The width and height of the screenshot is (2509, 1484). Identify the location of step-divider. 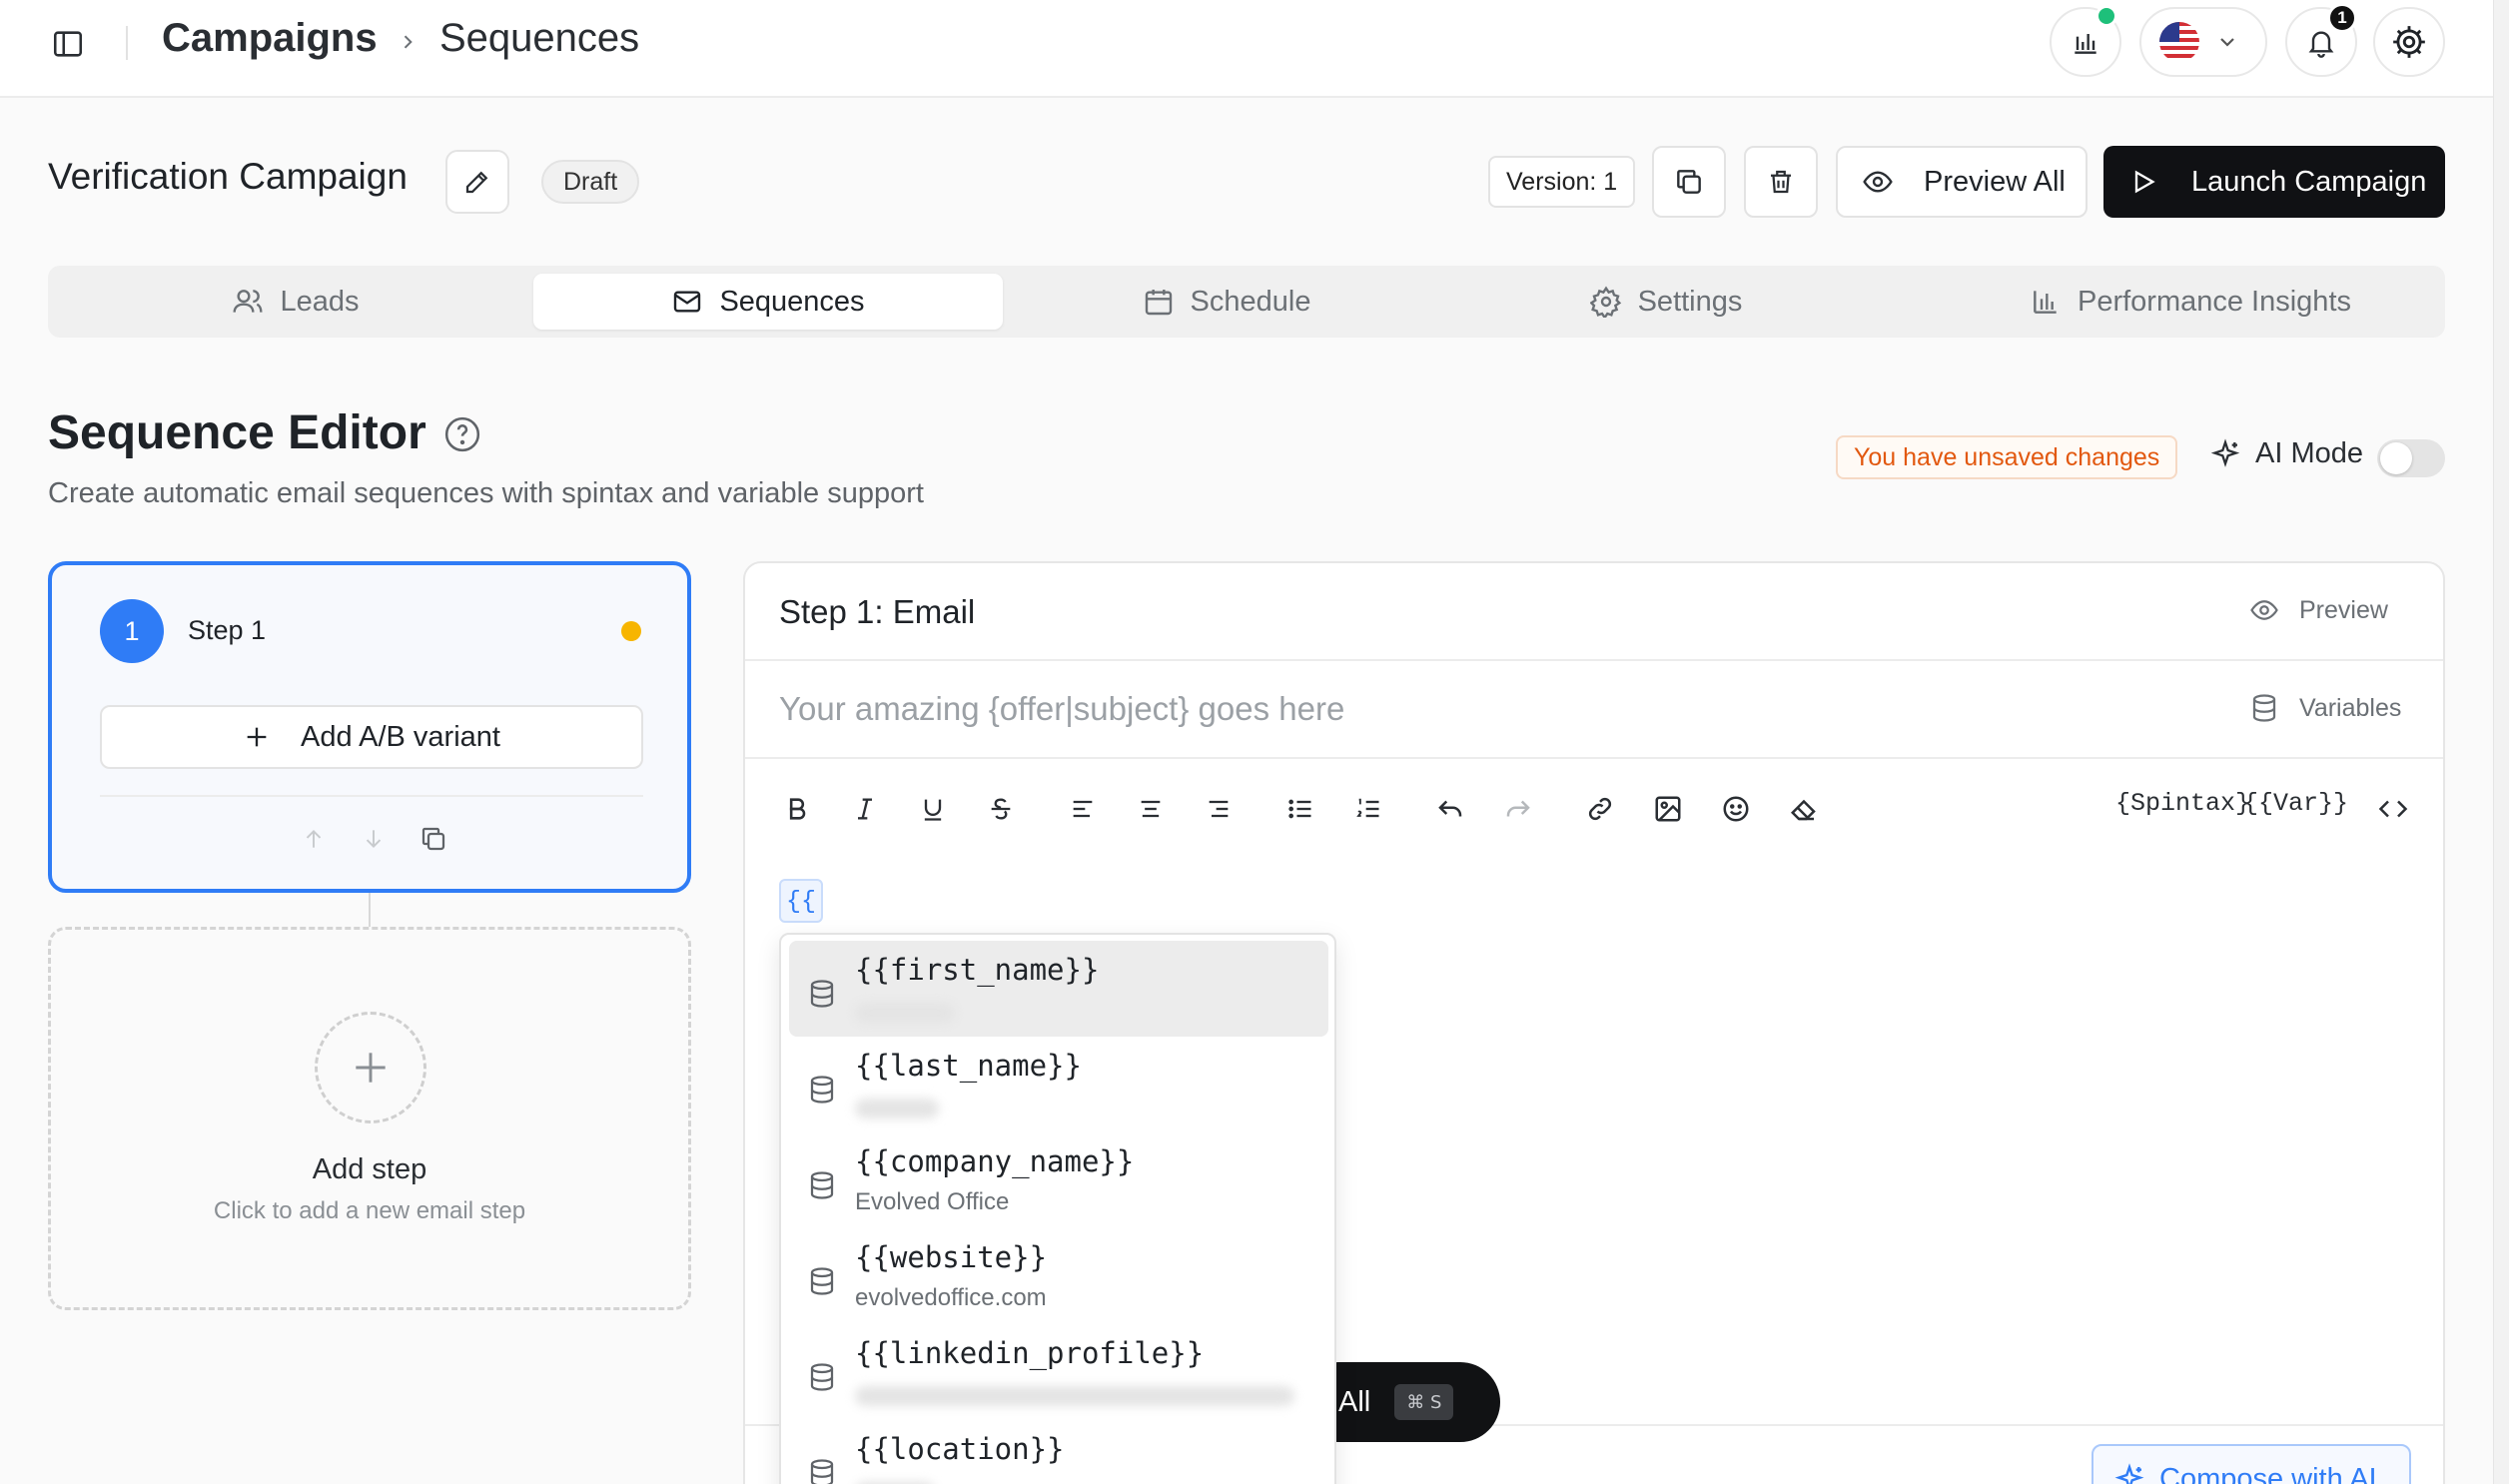
(371, 796).